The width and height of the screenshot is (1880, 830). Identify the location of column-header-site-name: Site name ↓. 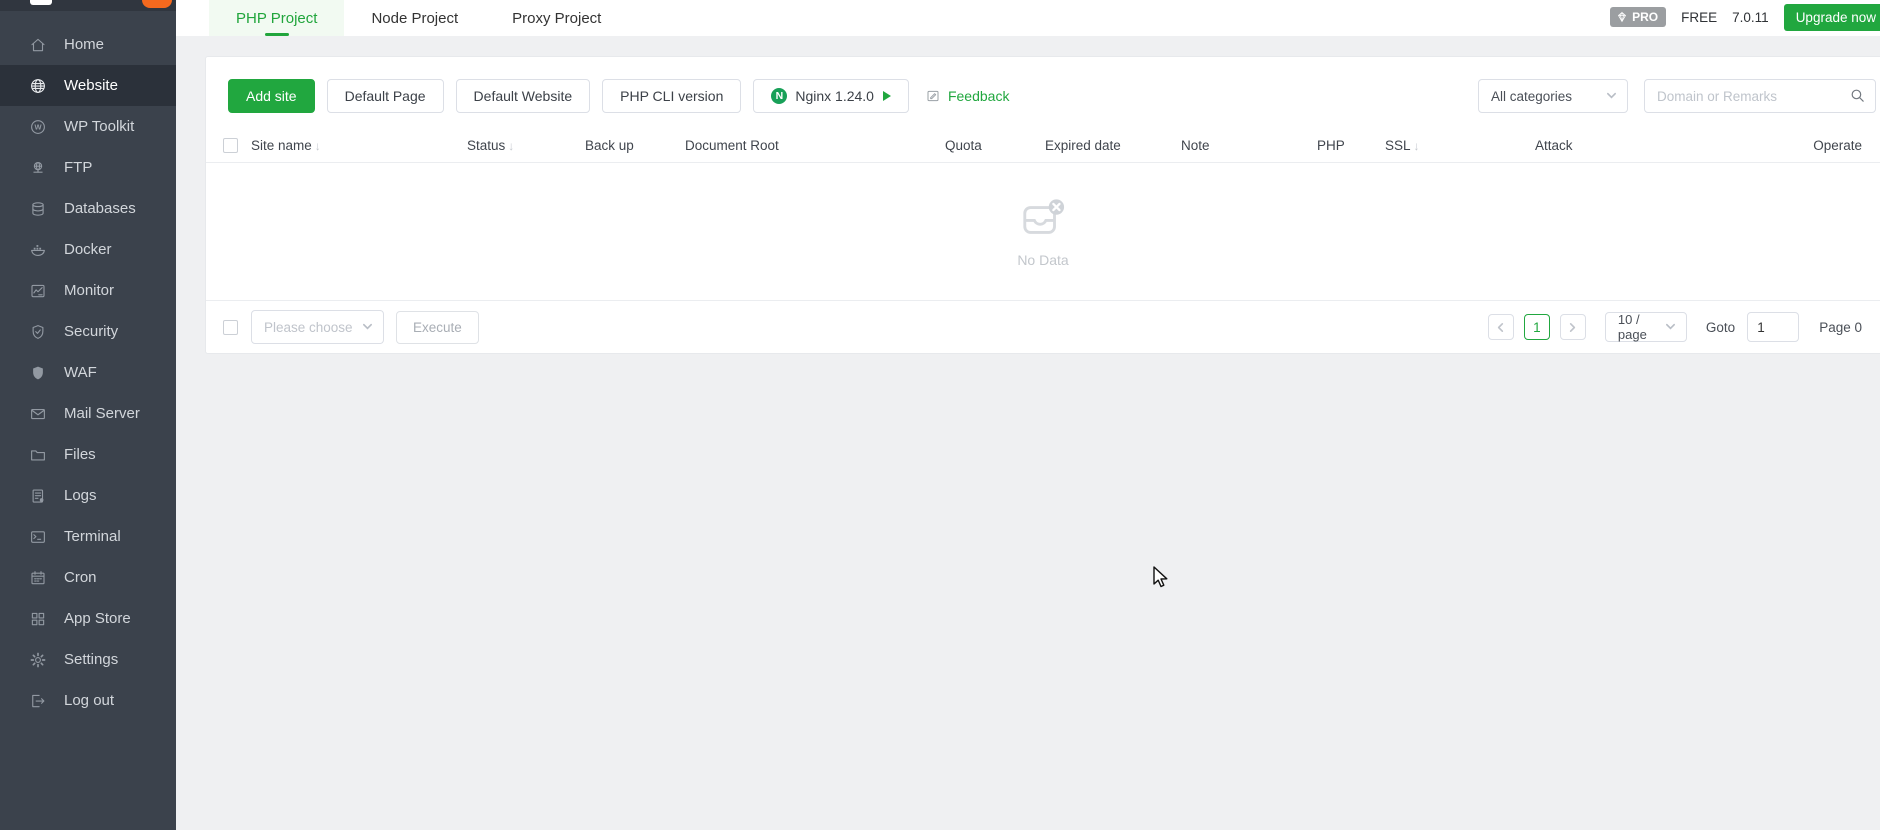
(359, 145).